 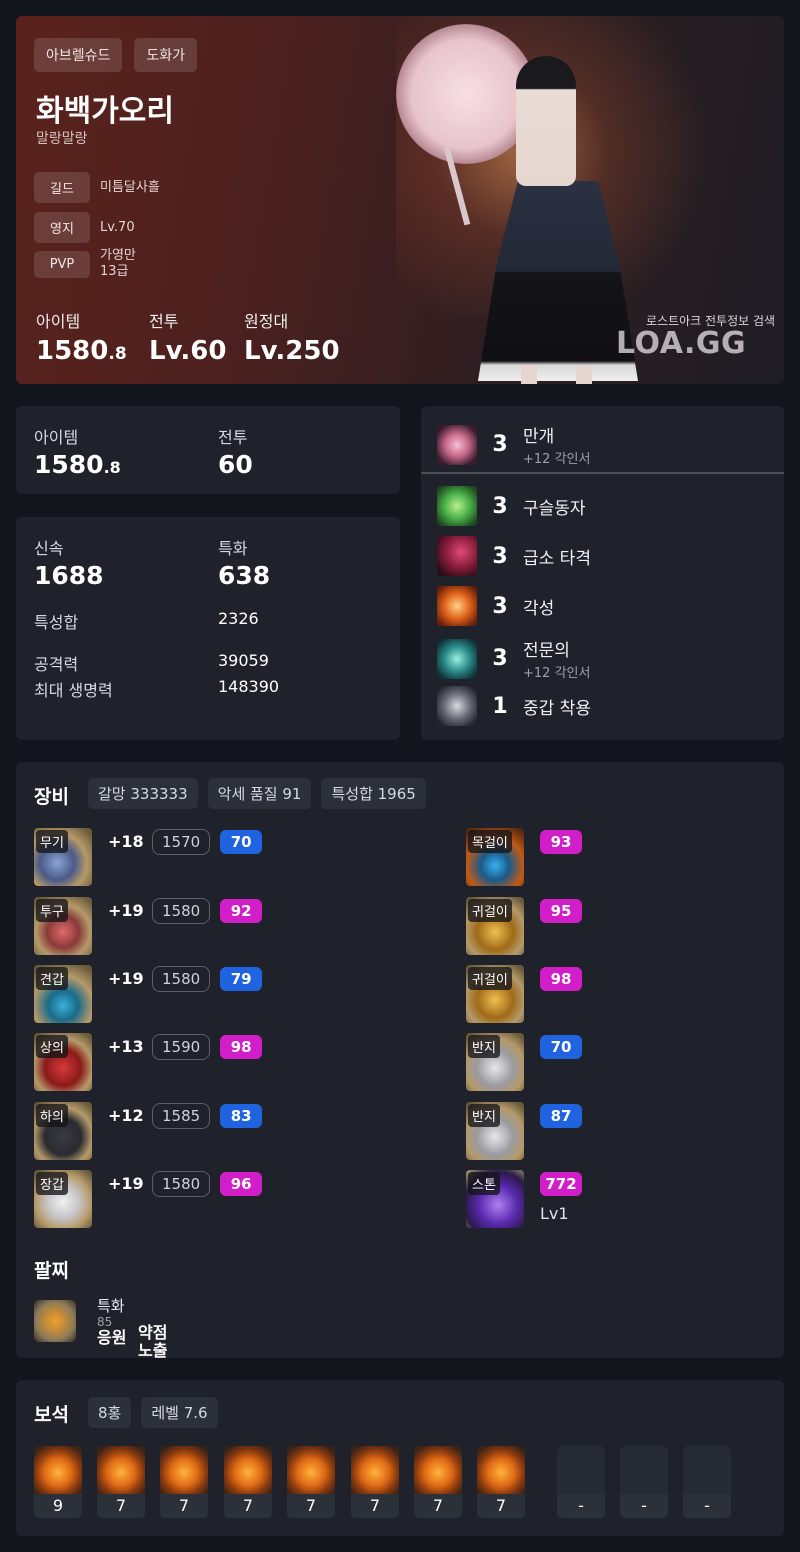 What do you see at coordinates (78, 55) in the screenshot?
I see `server-tag: 아브렐슈드` at bounding box center [78, 55].